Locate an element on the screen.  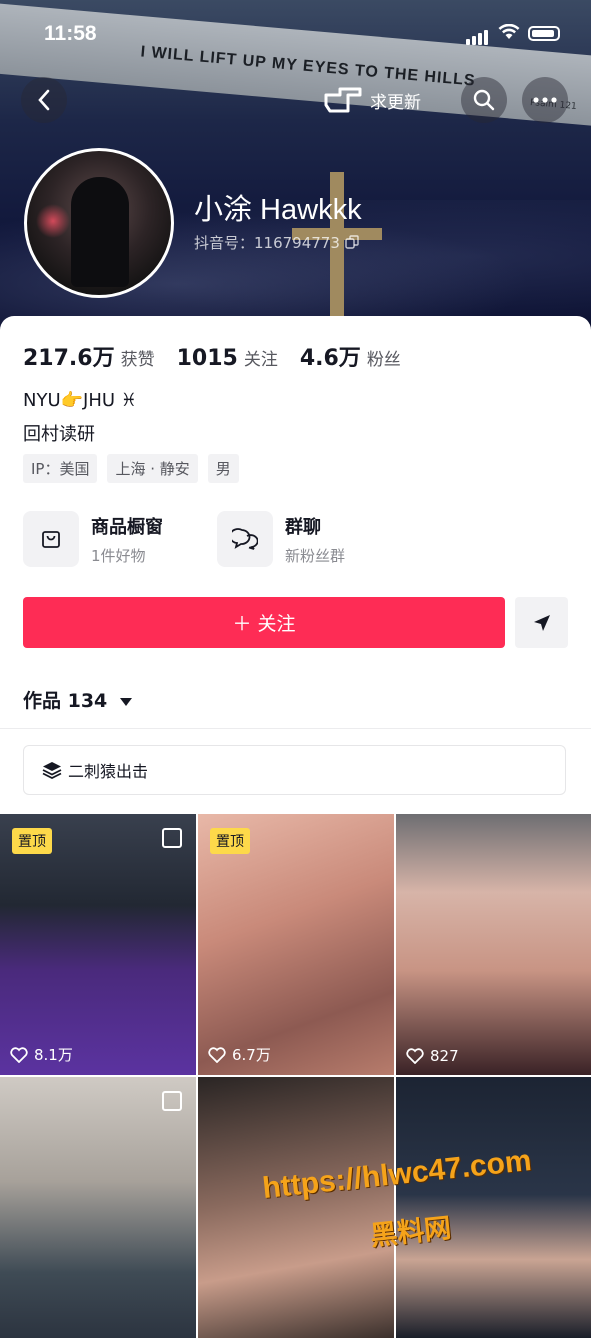
avatar-figure is located at coordinates (100, 232).